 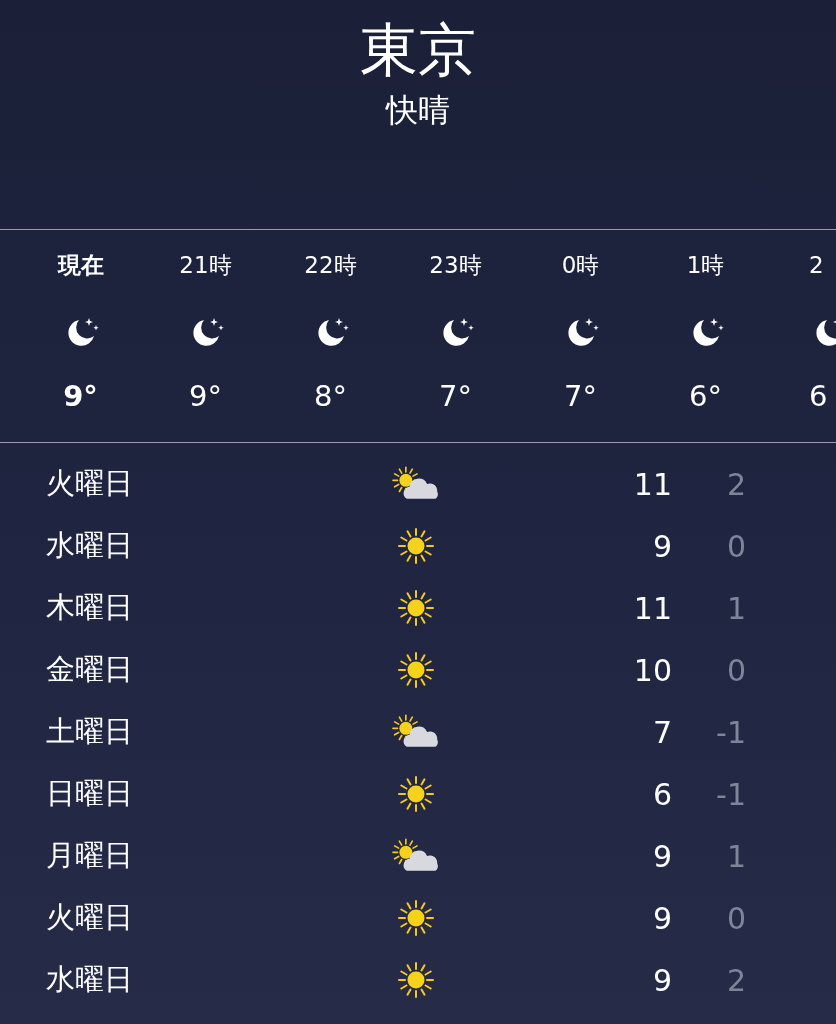 What do you see at coordinates (90, 794) in the screenshot?
I see `day-name: 日曜日` at bounding box center [90, 794].